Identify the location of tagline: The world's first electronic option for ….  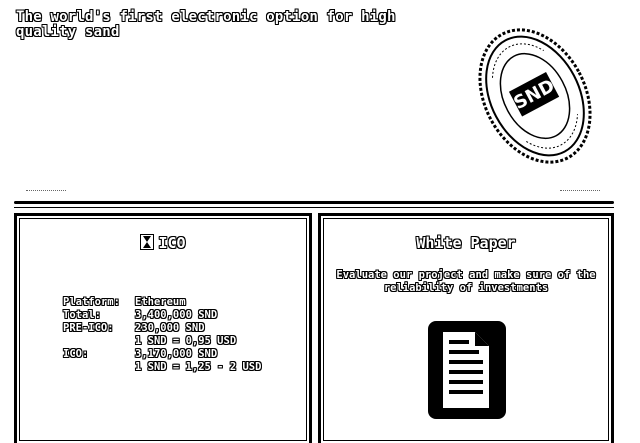
(206, 24).